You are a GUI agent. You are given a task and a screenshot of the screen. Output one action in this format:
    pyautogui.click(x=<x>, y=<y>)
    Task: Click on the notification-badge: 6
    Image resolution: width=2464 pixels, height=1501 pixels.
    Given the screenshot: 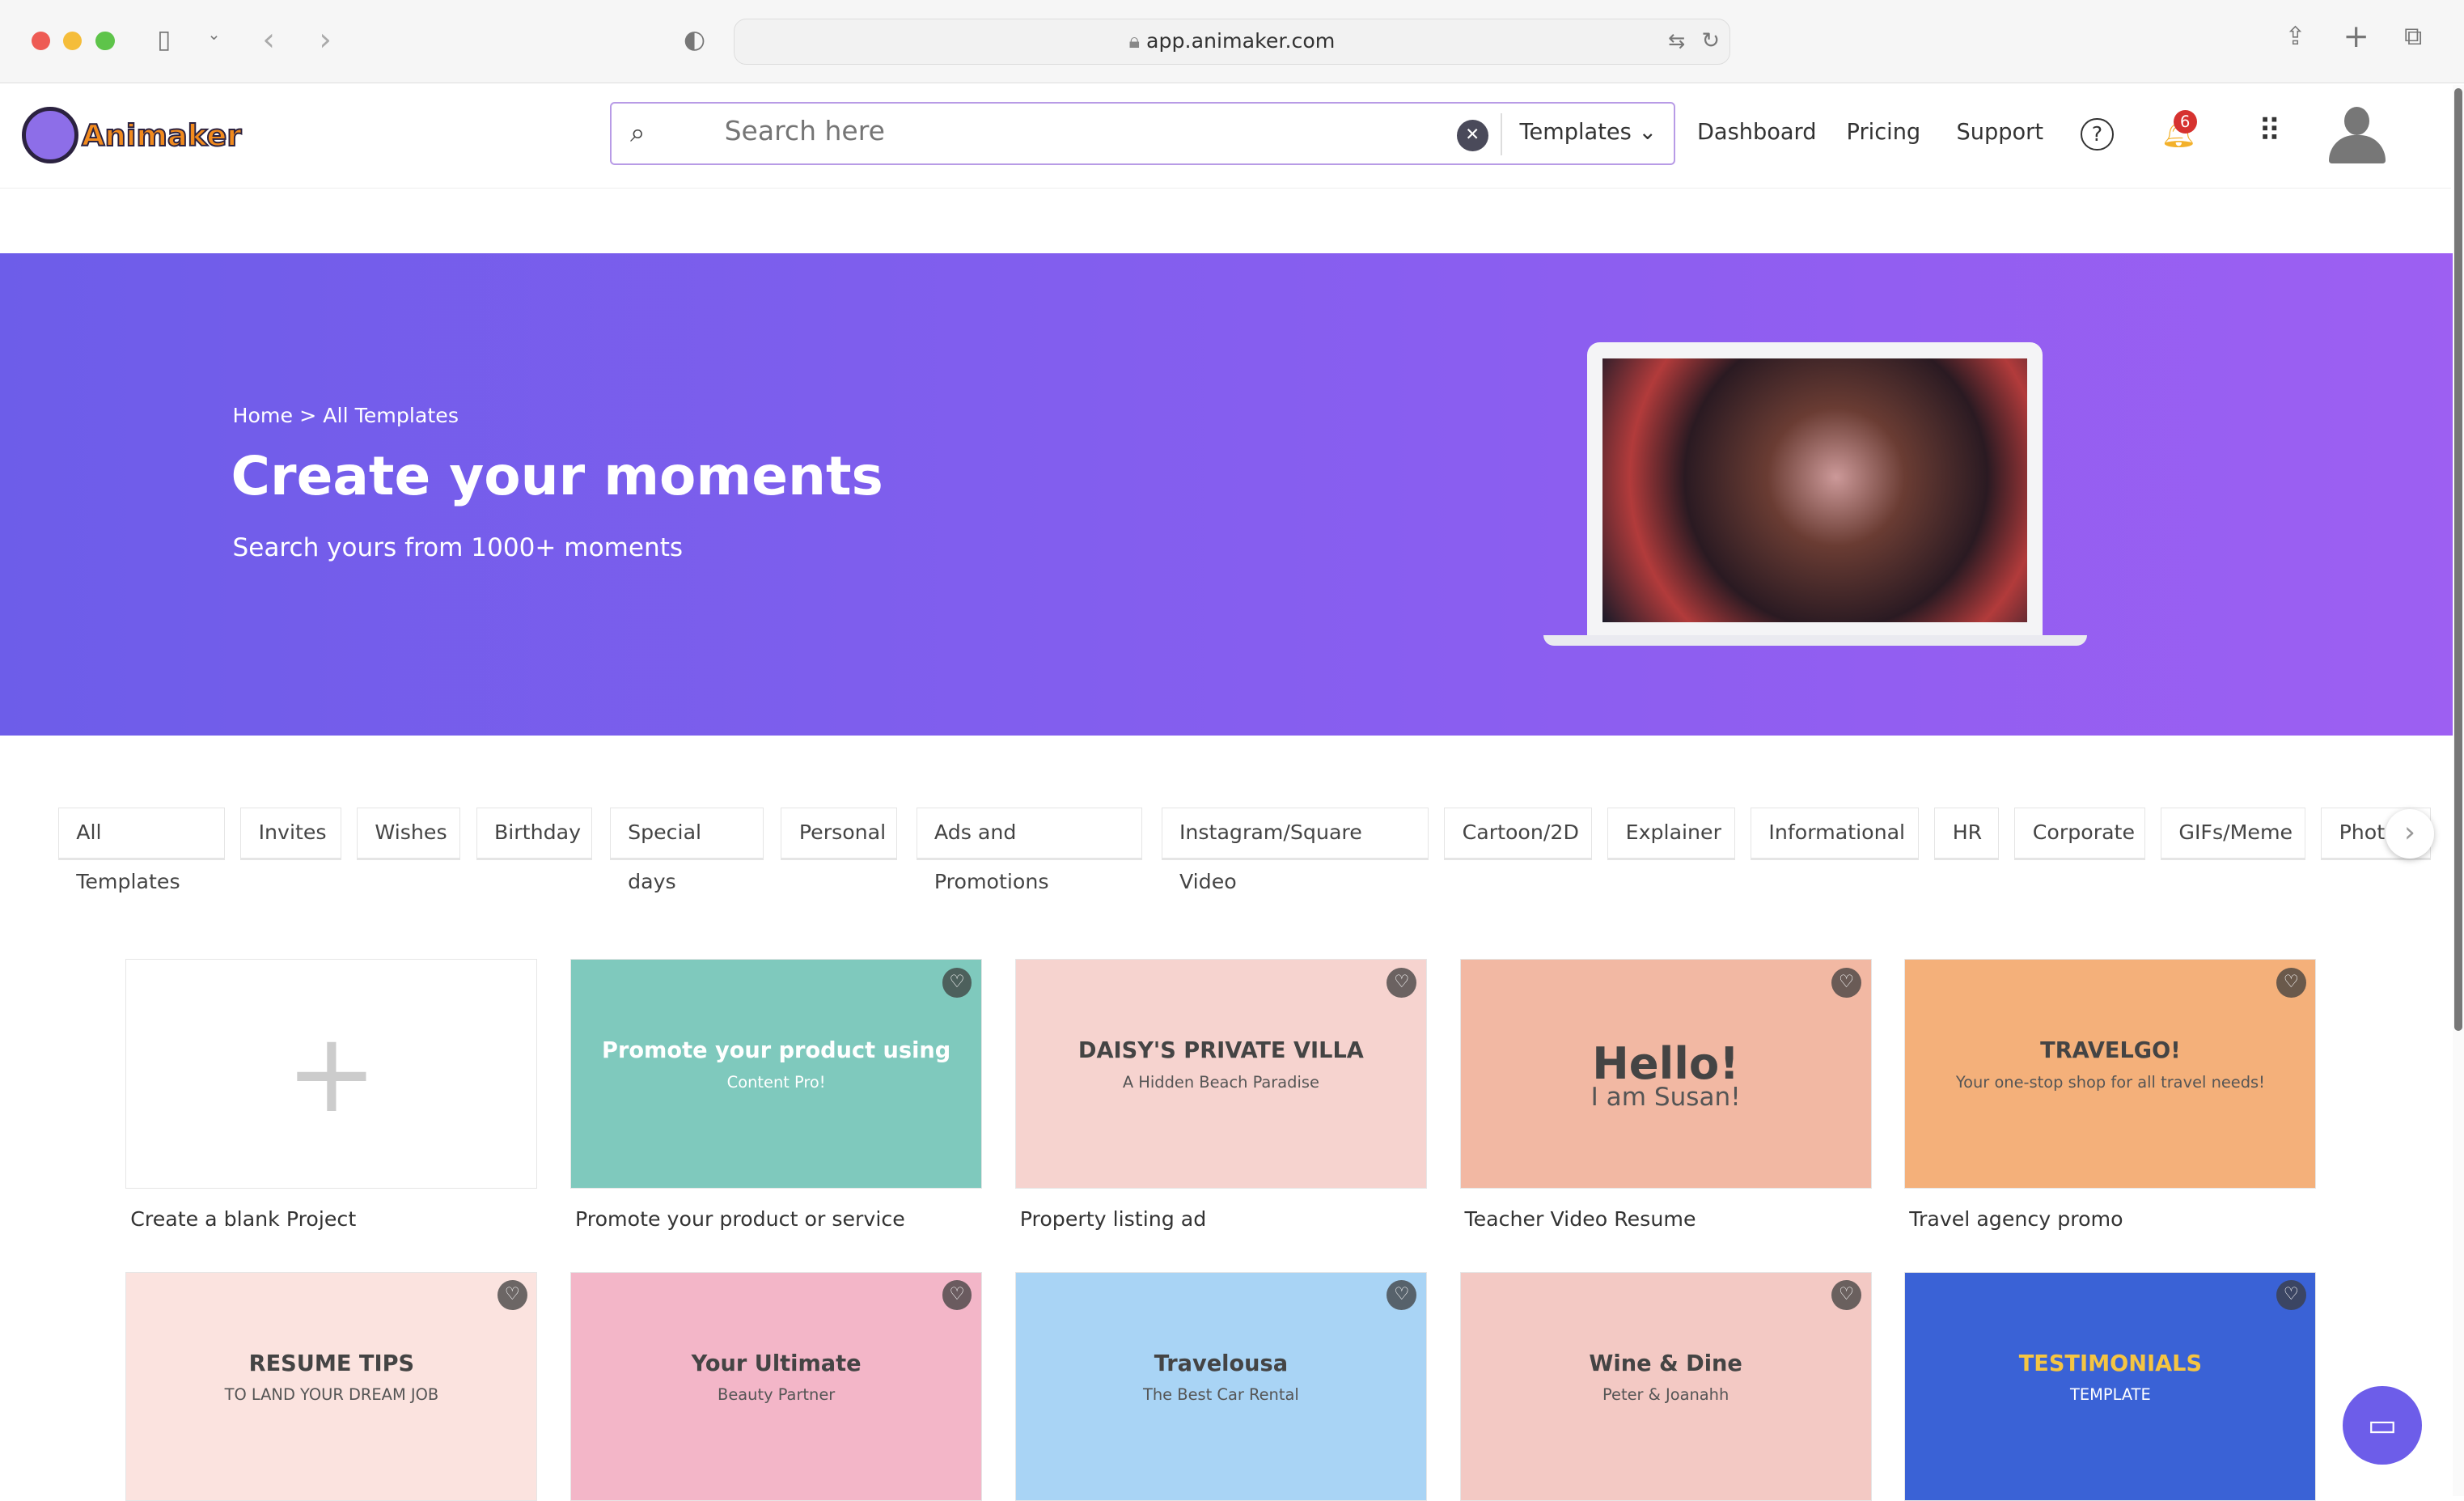 What is the action you would take?
    pyautogui.click(x=2185, y=121)
    